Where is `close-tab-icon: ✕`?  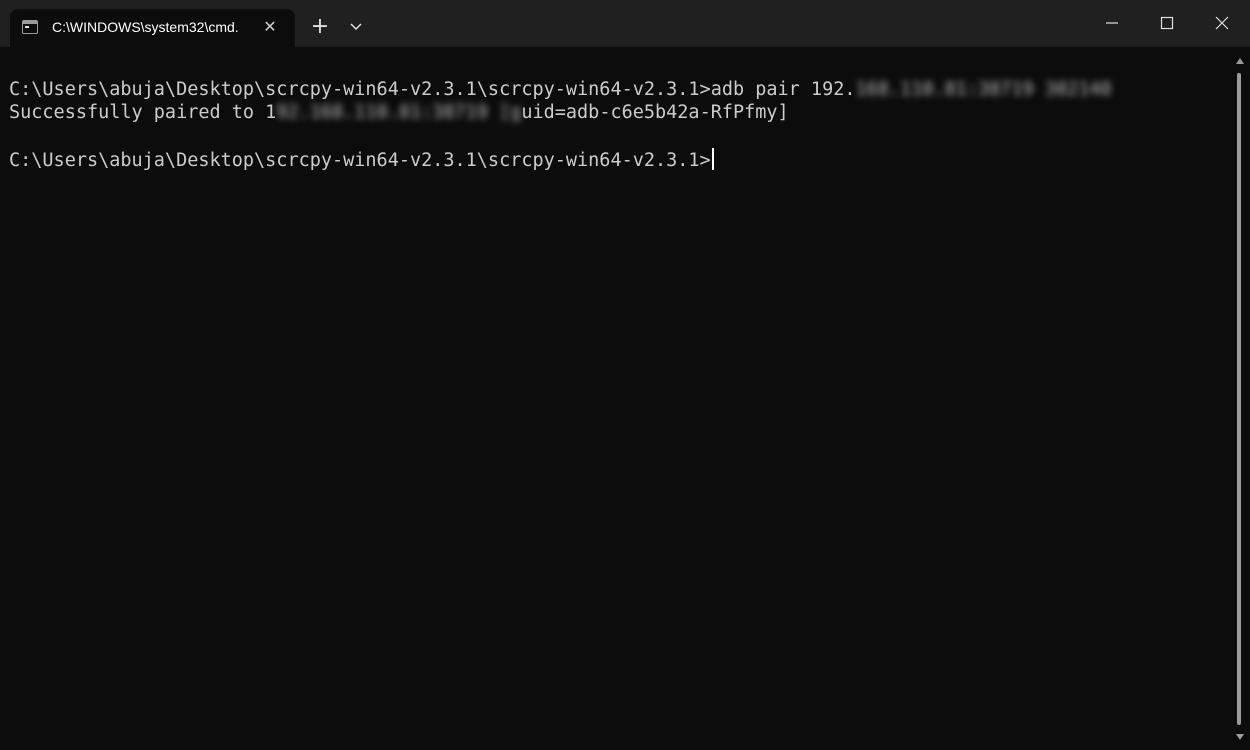
close-tab-icon: ✕ is located at coordinates (270, 27).